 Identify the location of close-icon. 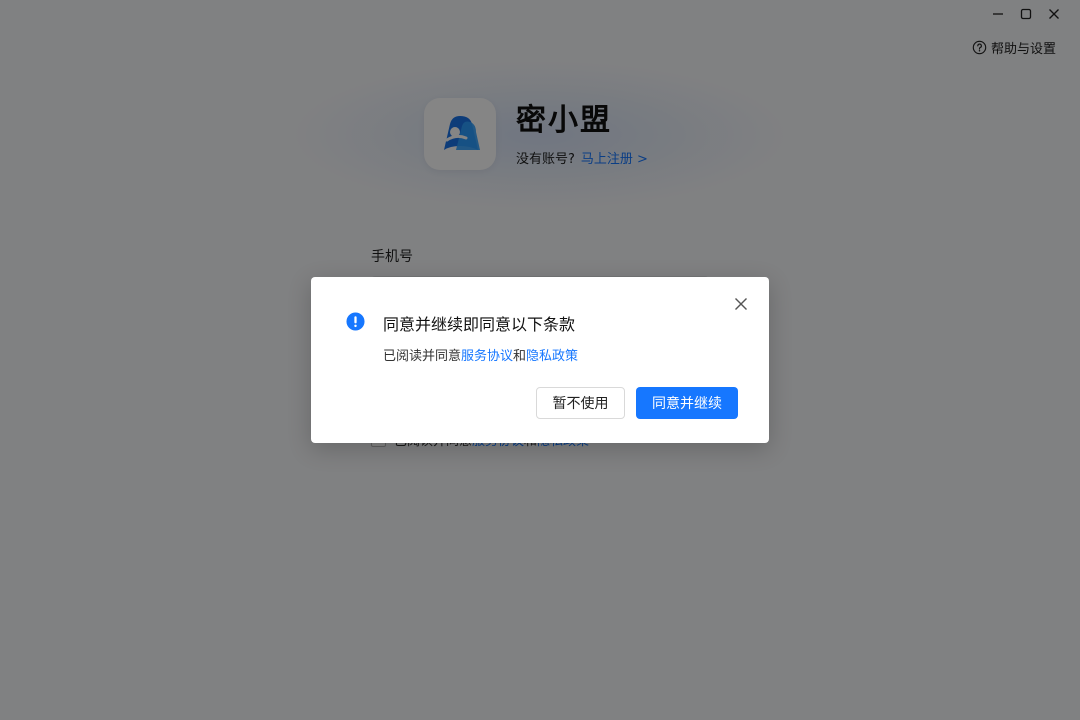
(741, 304).